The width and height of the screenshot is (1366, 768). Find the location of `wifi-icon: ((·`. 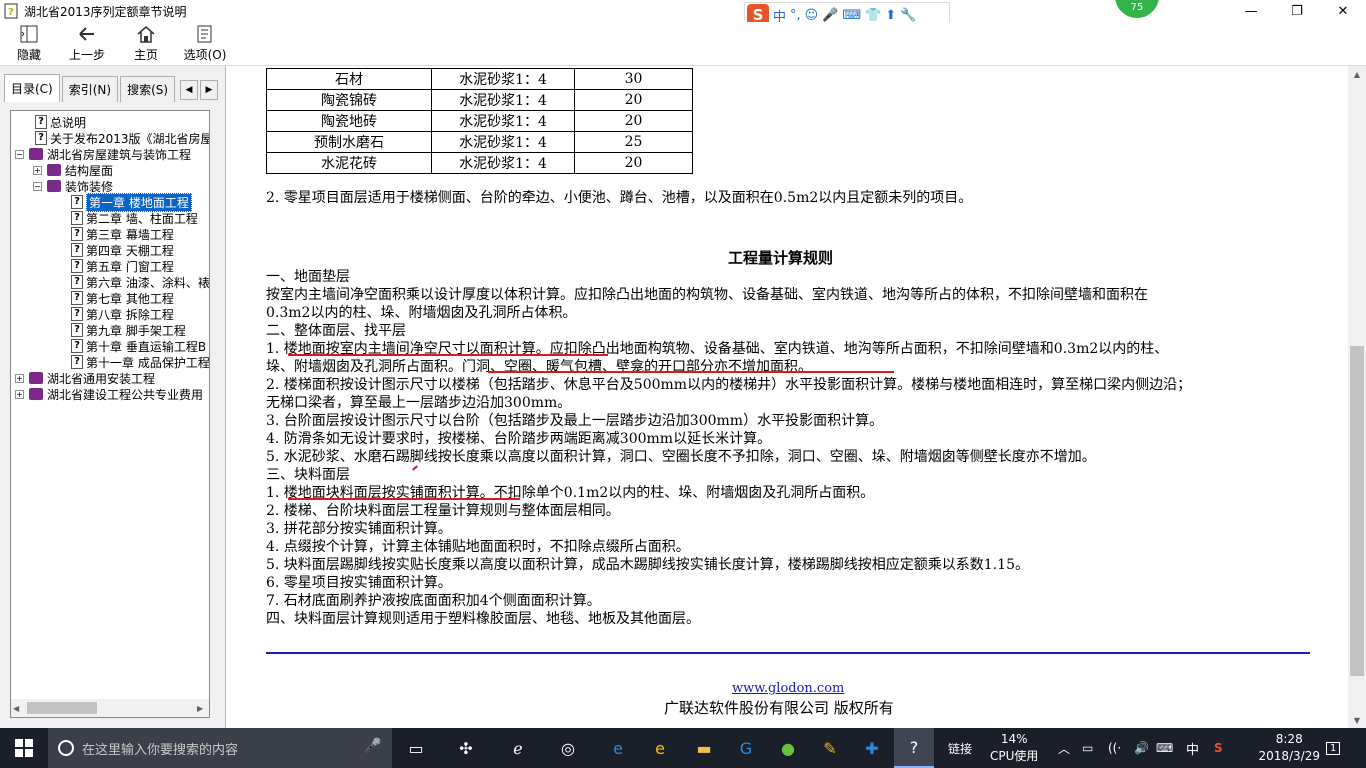

wifi-icon: ((· is located at coordinates (1114, 748).